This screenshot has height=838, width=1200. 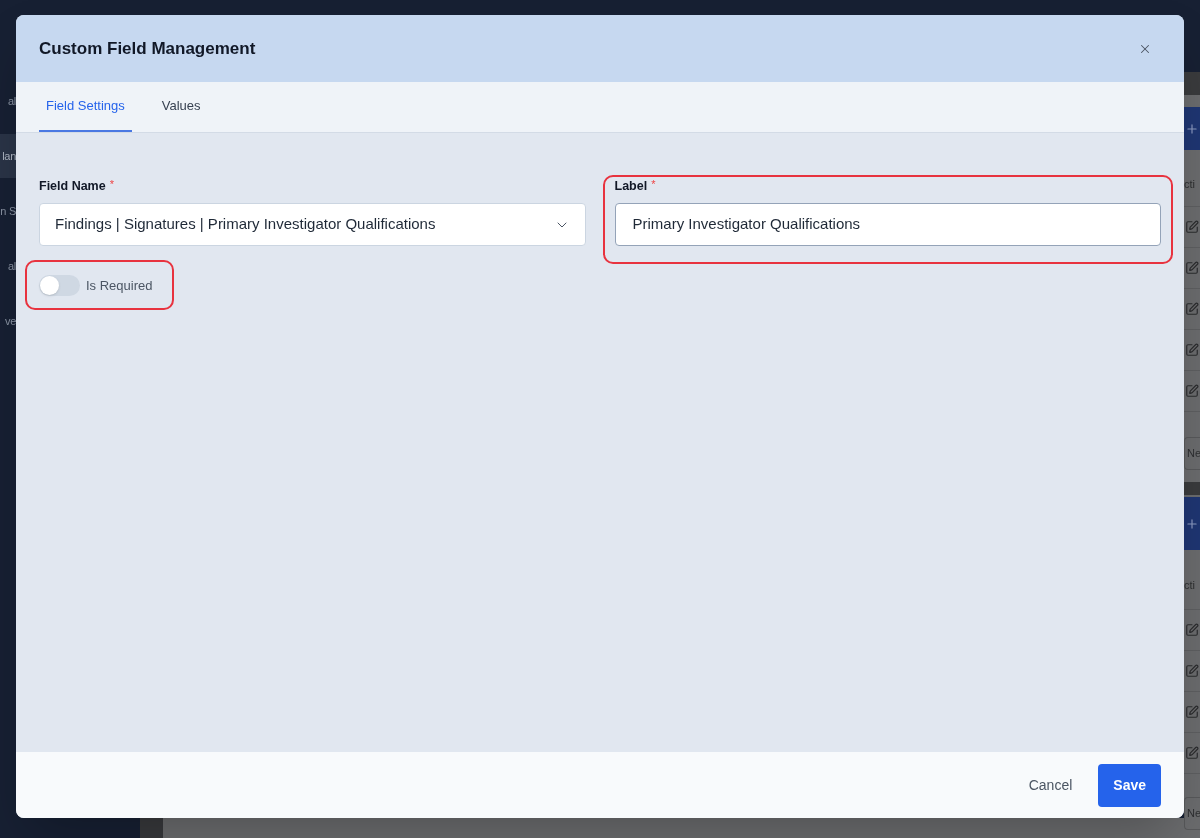 What do you see at coordinates (181, 107) in the screenshot?
I see `tab: Values` at bounding box center [181, 107].